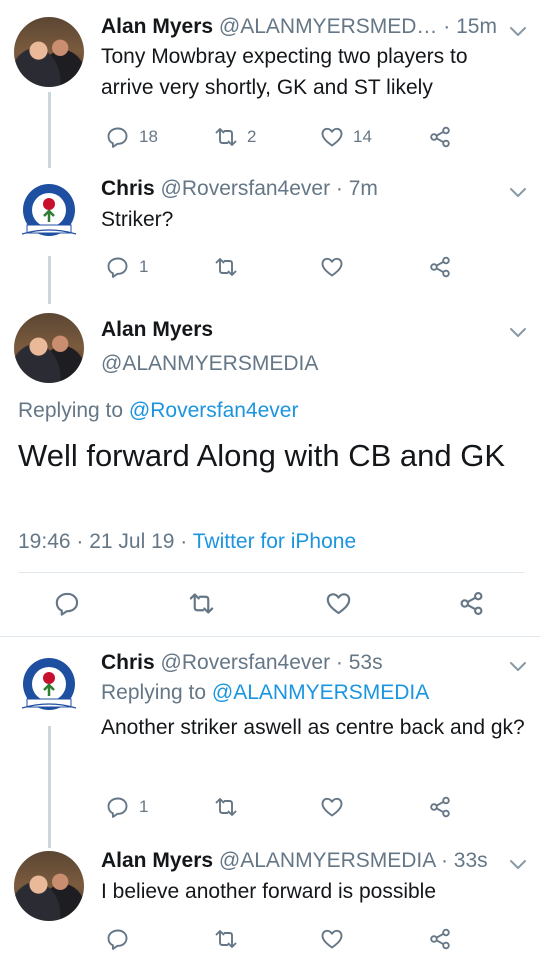 Image resolution: width=540 pixels, height=964 pixels. I want to click on tweet-header: Alan Myers @ALANMYERSMED… · 15m, so click(299, 27).